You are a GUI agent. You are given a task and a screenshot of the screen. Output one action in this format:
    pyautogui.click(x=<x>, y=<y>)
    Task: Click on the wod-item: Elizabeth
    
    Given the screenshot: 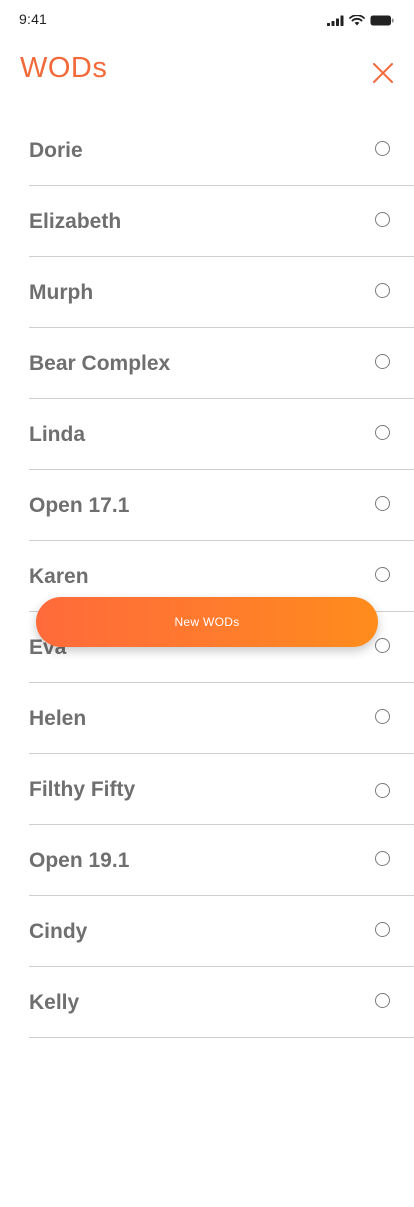 What is the action you would take?
    pyautogui.click(x=221, y=221)
    